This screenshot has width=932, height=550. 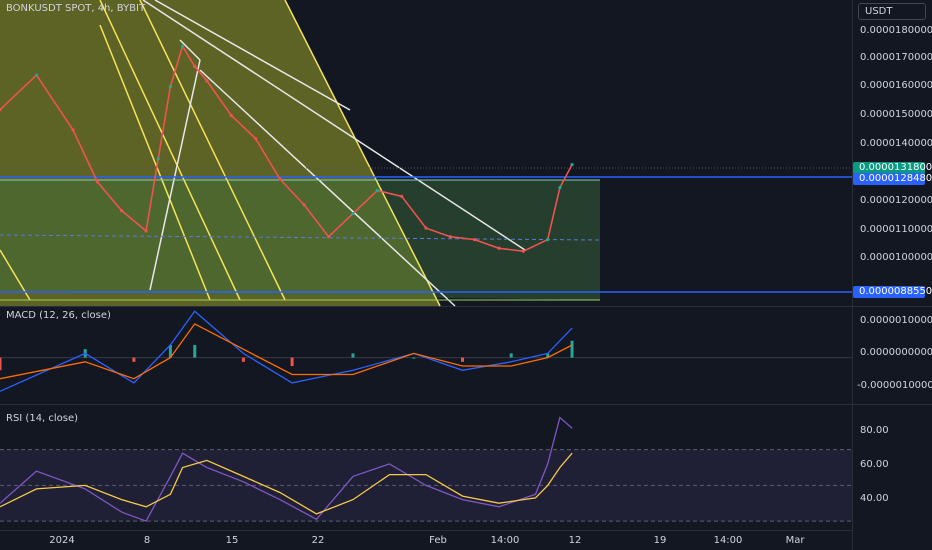 I want to click on x-tick-label: 19, so click(x=660, y=540).